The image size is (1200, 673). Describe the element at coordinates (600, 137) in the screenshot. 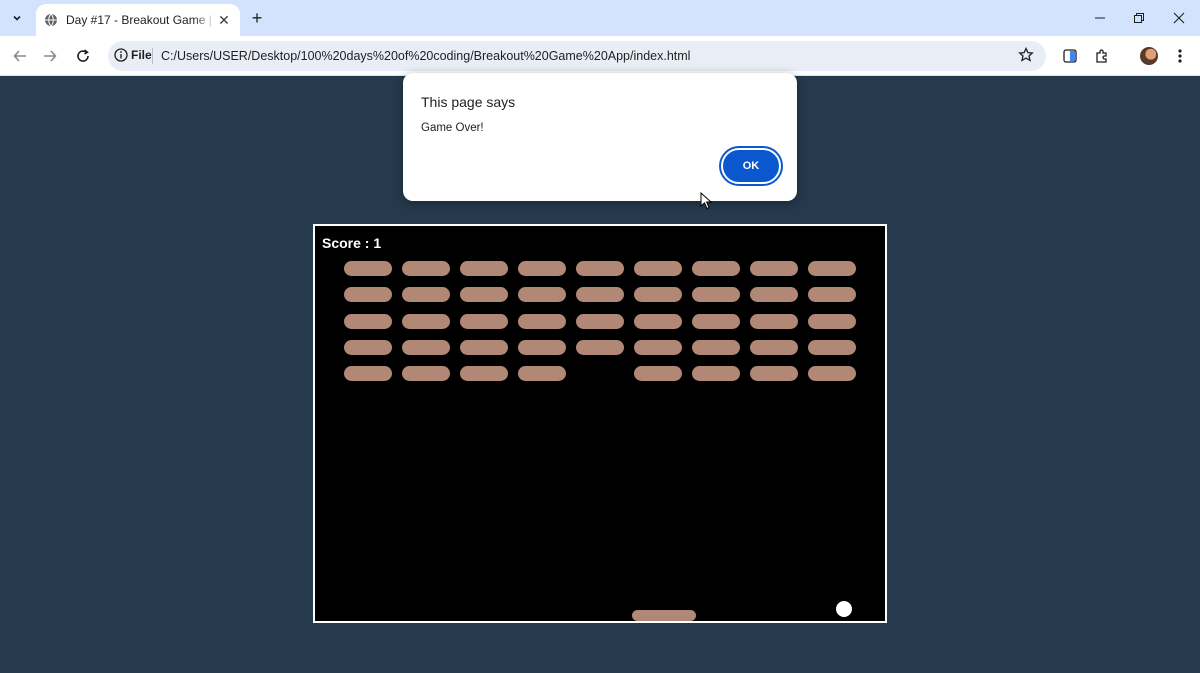

I see `alert-dialog: This page says Game Over! OK` at that location.